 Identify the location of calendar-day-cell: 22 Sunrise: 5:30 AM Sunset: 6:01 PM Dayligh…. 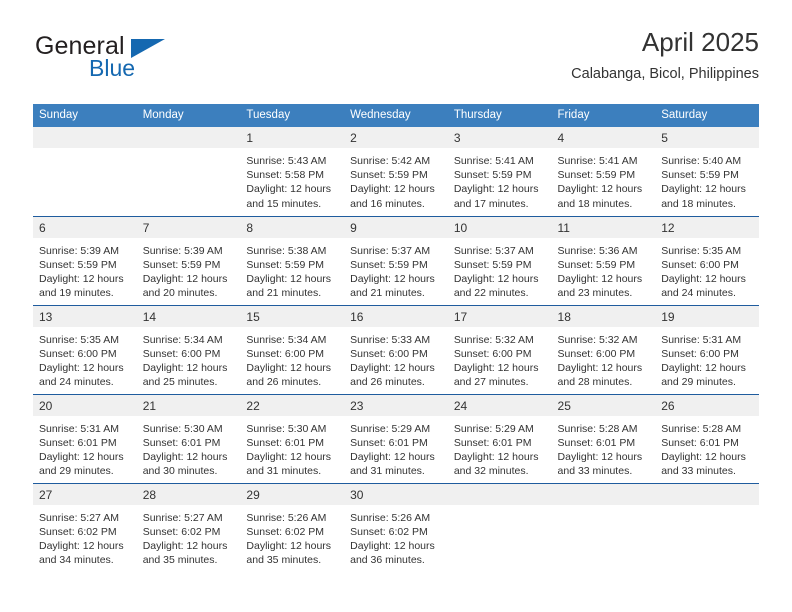
(292, 439).